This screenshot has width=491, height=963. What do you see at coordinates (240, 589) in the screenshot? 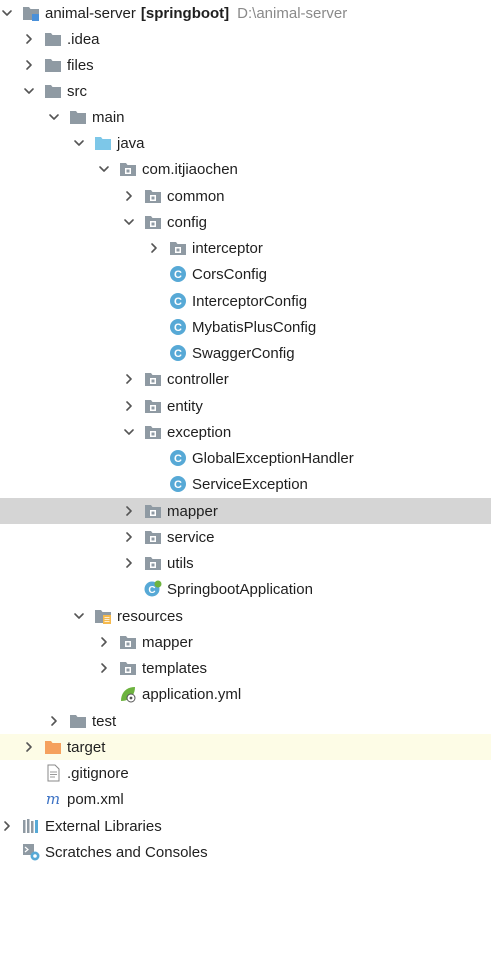
I see `tree-item-label: SpringbootApplication` at bounding box center [240, 589].